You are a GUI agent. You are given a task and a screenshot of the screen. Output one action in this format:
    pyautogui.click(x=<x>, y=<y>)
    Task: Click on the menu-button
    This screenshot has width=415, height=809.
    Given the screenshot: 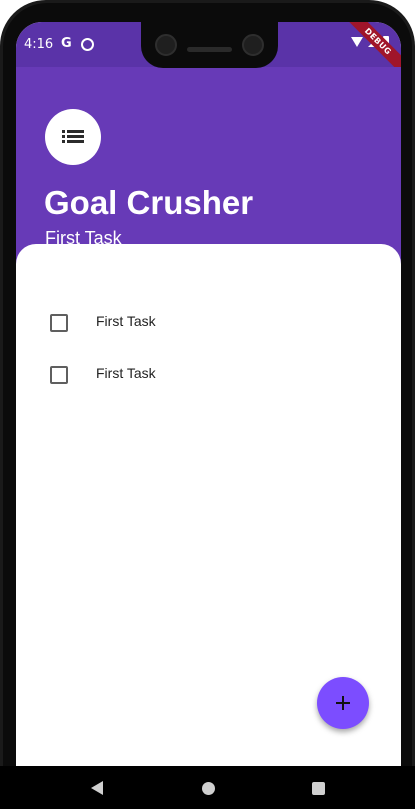 What is the action you would take?
    pyautogui.click(x=73, y=137)
    